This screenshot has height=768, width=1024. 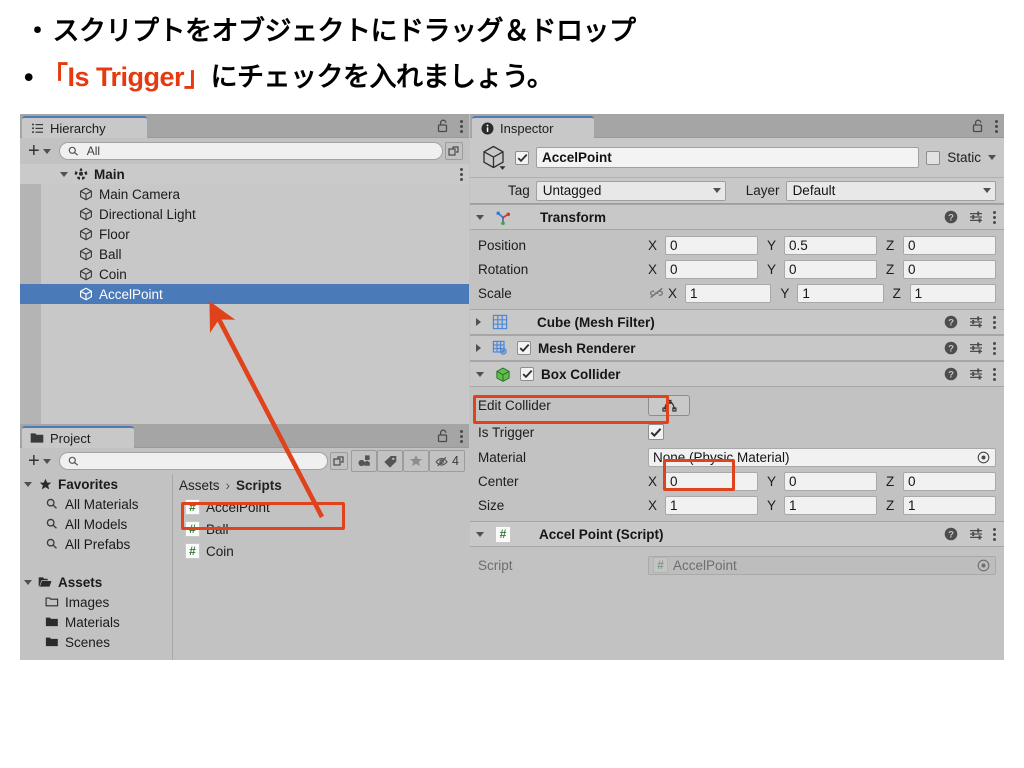 I want to click on position-y-input: 0.5, so click(x=830, y=245).